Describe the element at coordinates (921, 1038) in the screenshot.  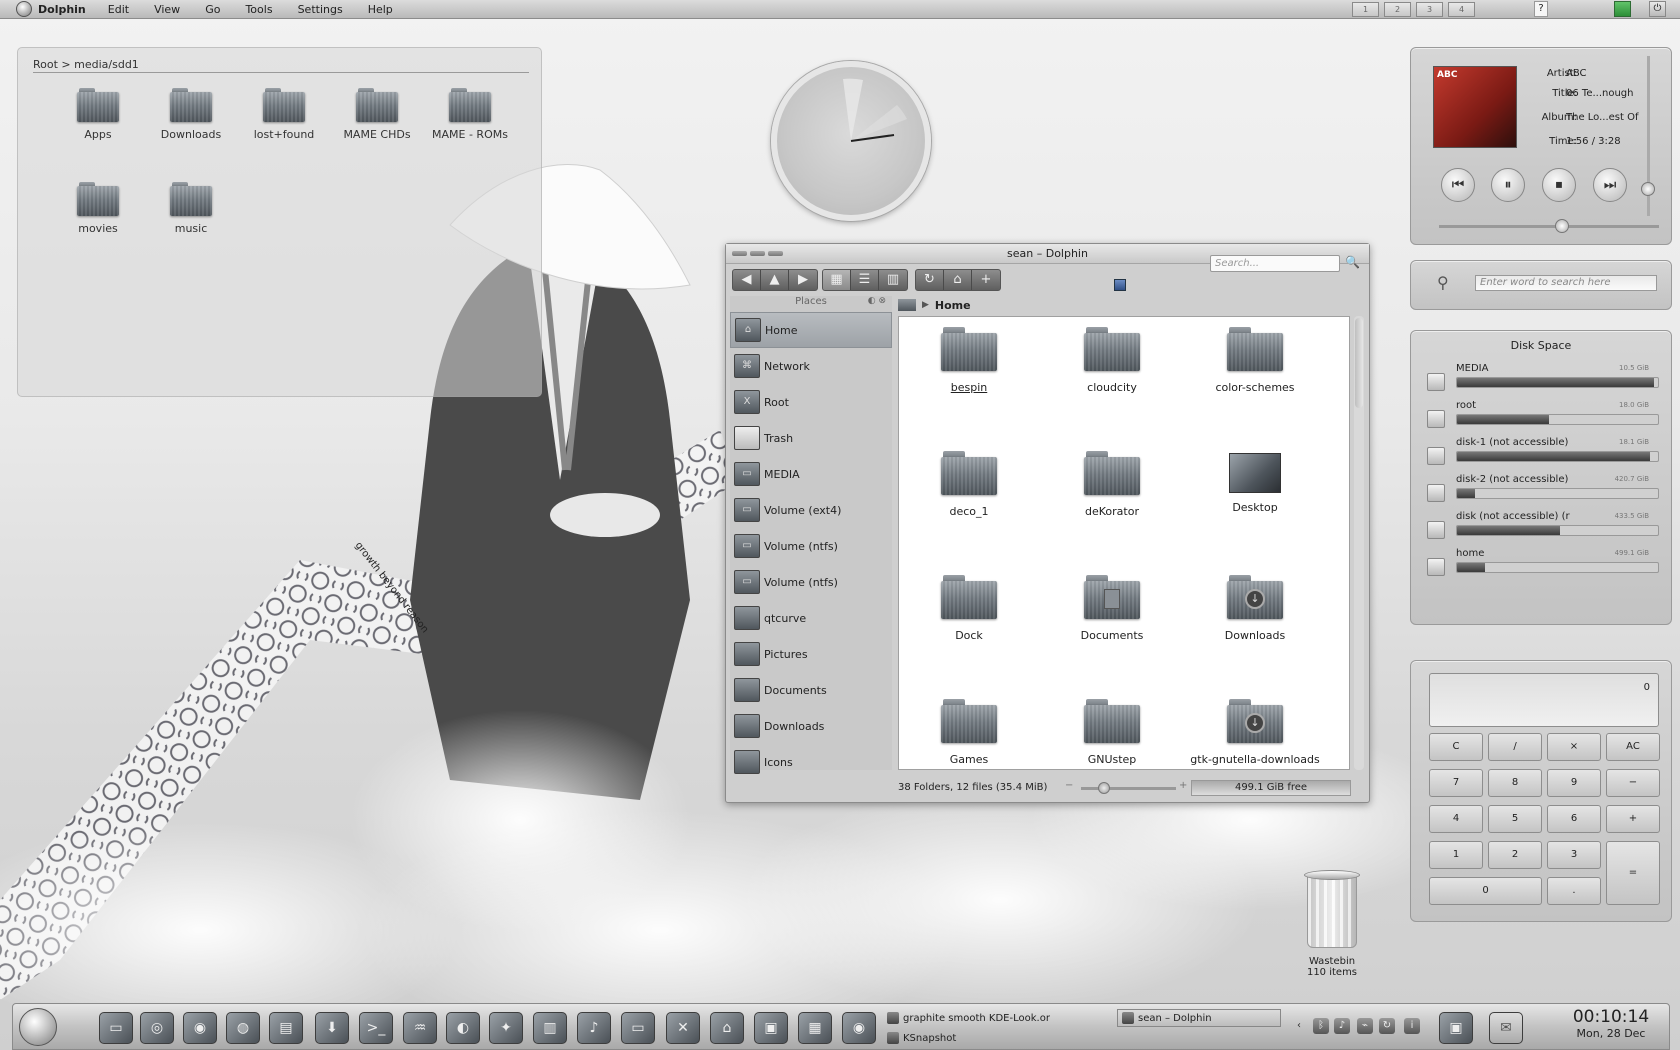
I see `task-ksnapshot: KSnapshot` at that location.